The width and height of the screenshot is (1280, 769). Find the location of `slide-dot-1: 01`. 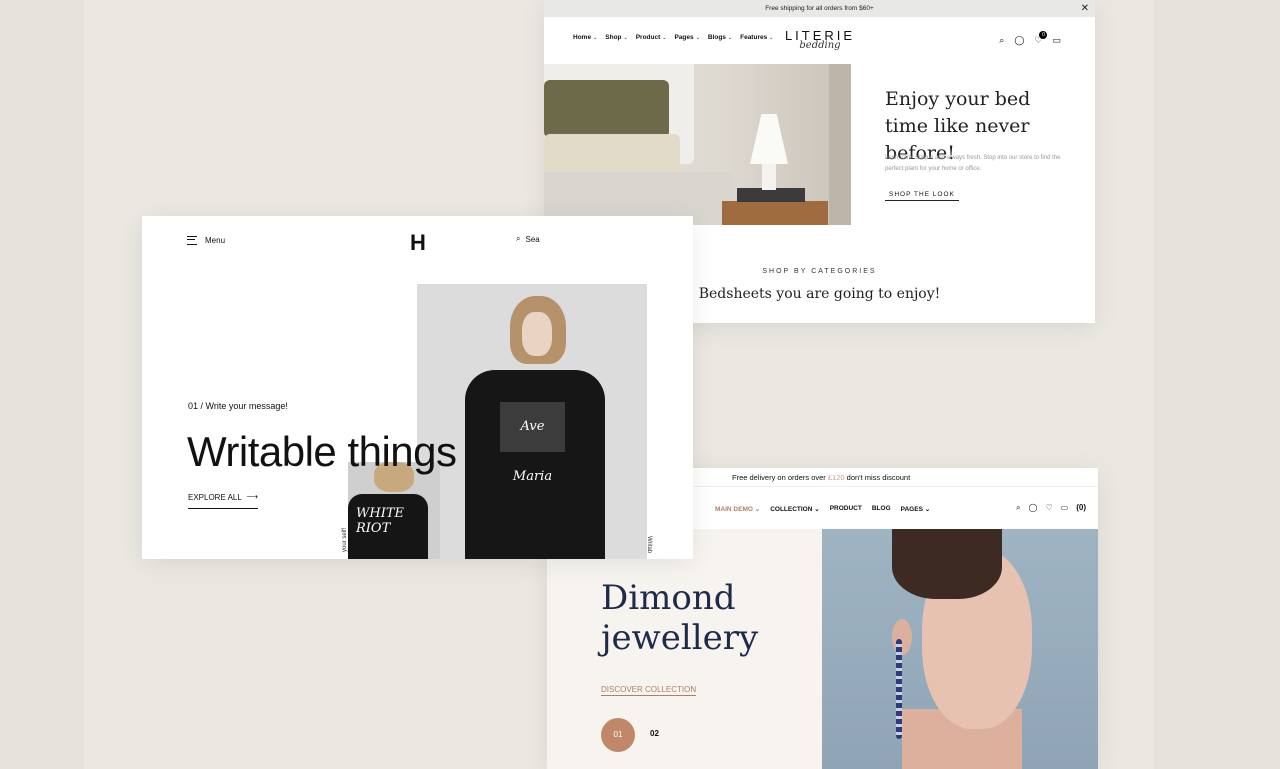

slide-dot-1: 01 is located at coordinates (618, 735).